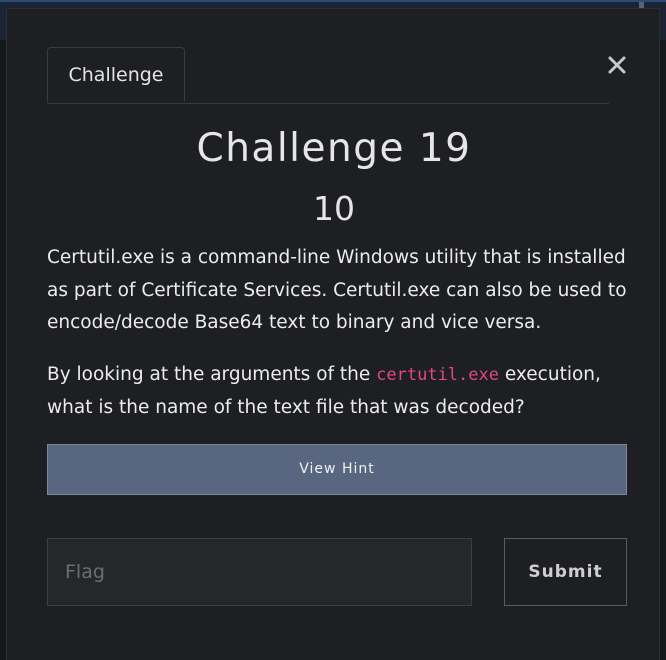 The image size is (666, 660). I want to click on question-code: certutil.exe, so click(437, 375).